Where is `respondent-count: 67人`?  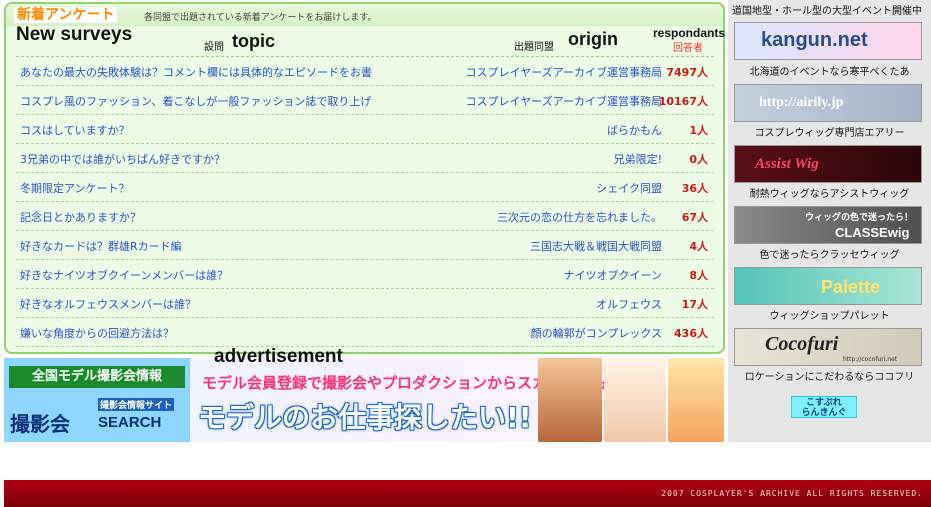 respondent-count: 67人 is located at coordinates (694, 217).